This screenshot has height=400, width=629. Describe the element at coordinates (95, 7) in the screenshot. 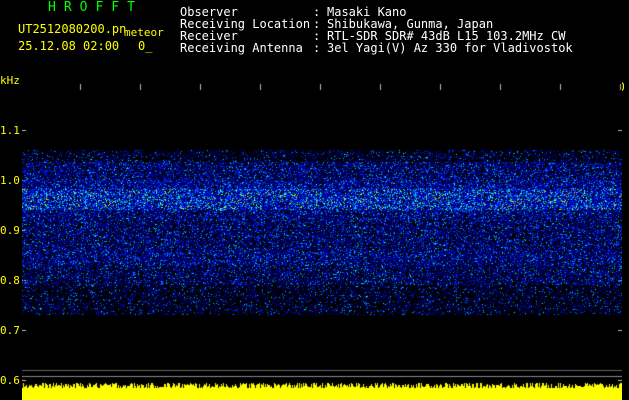

I see `app-title: HROFFT` at that location.